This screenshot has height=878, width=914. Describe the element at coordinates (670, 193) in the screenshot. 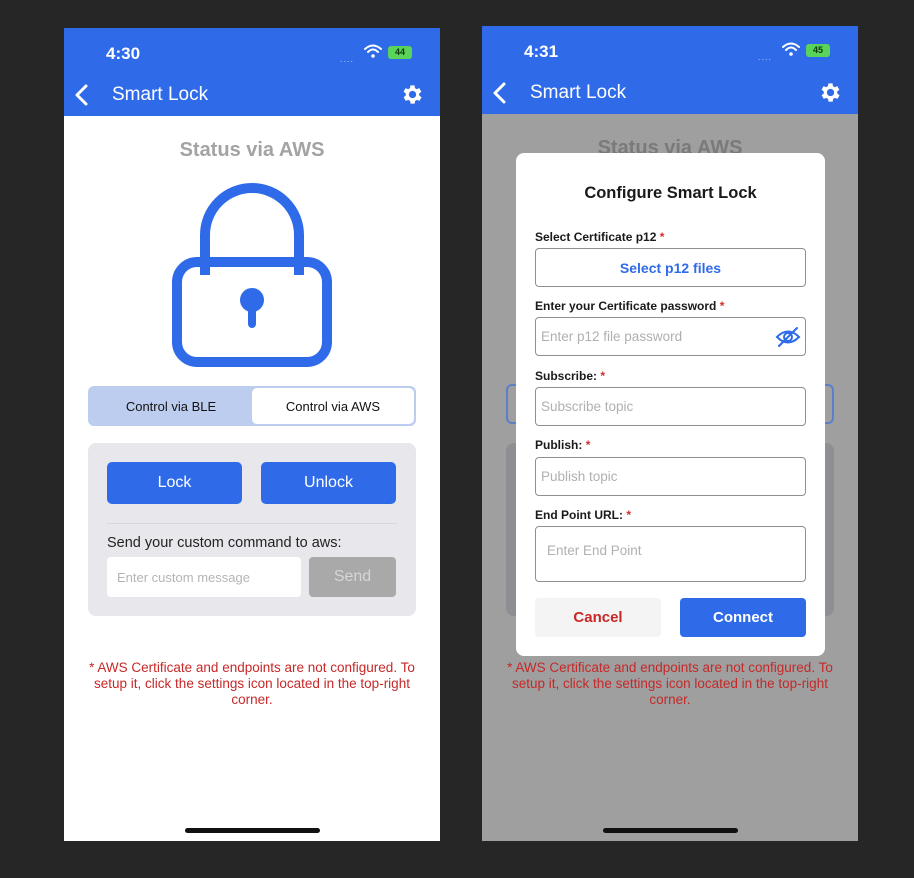

I see `modal-title: Configure Smart Lock` at that location.